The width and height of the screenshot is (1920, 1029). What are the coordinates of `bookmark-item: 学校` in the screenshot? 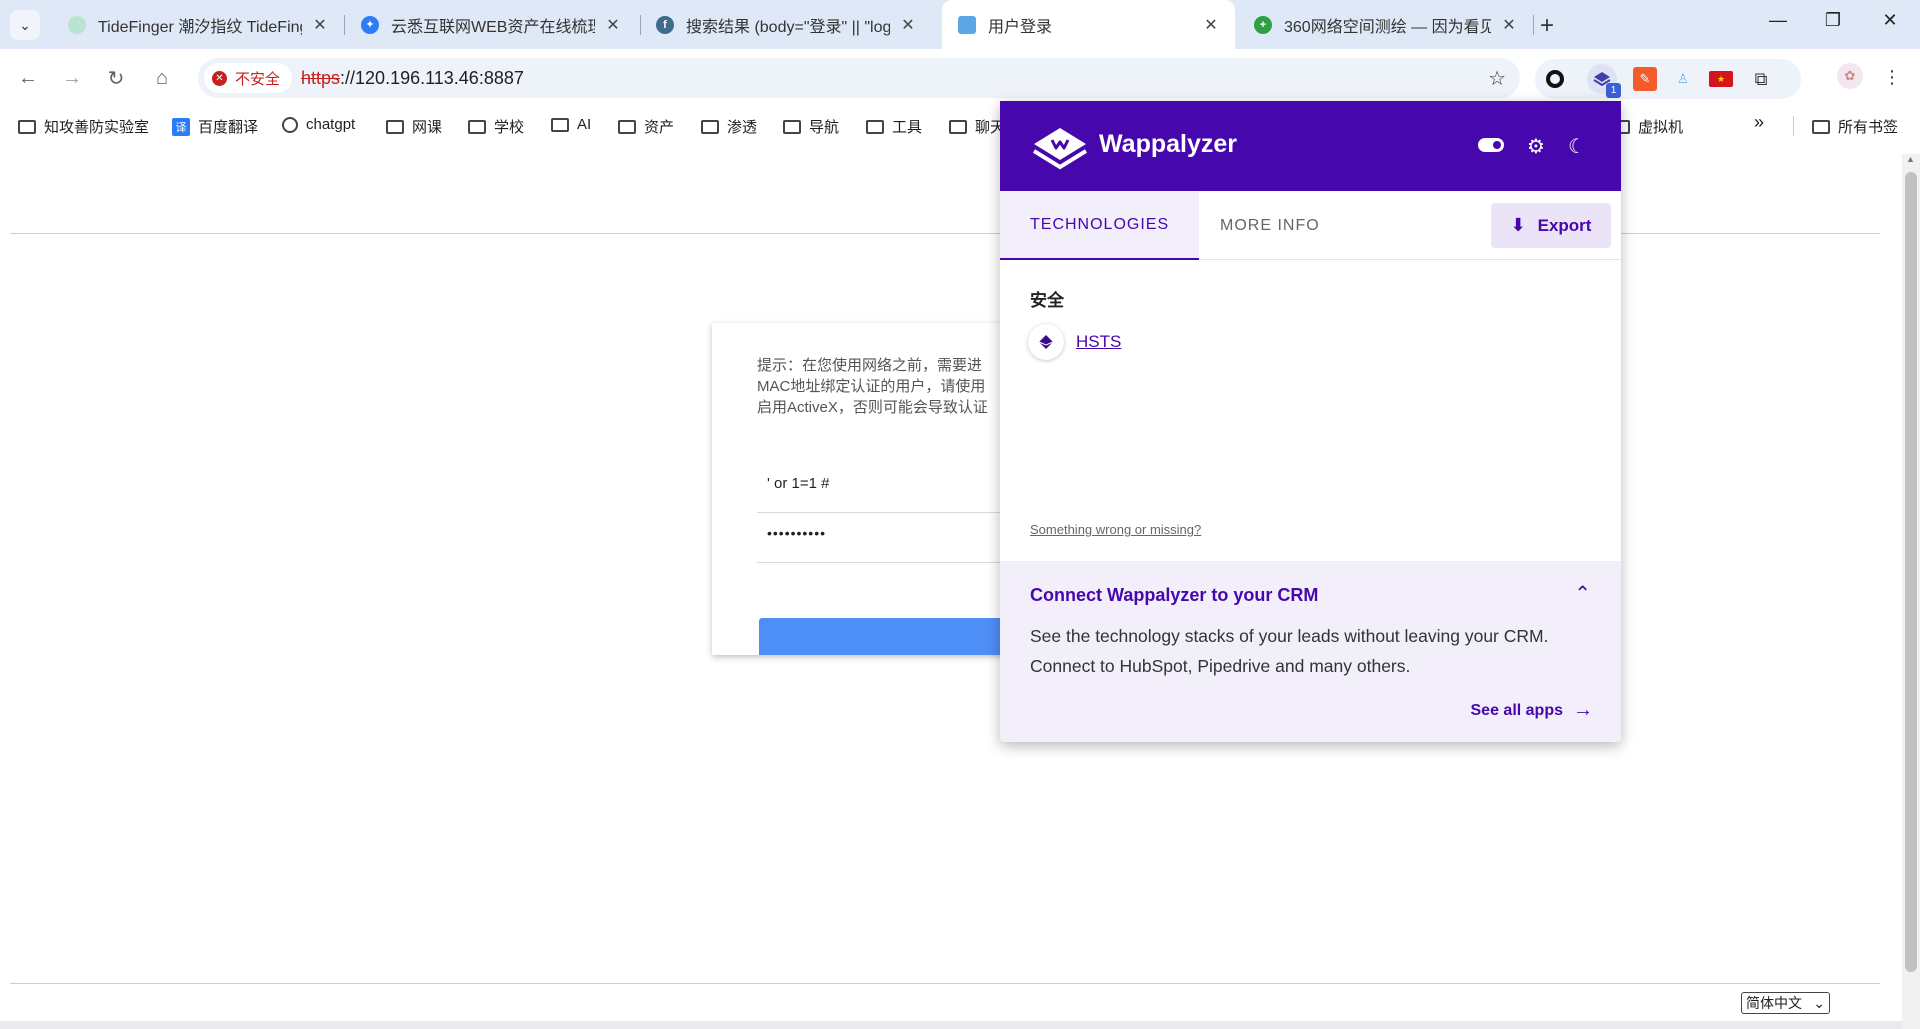 It's located at (496, 126).